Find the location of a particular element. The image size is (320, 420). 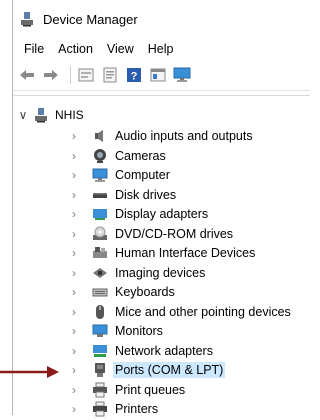

tree-item-label: Cameras is located at coordinates (140, 155).